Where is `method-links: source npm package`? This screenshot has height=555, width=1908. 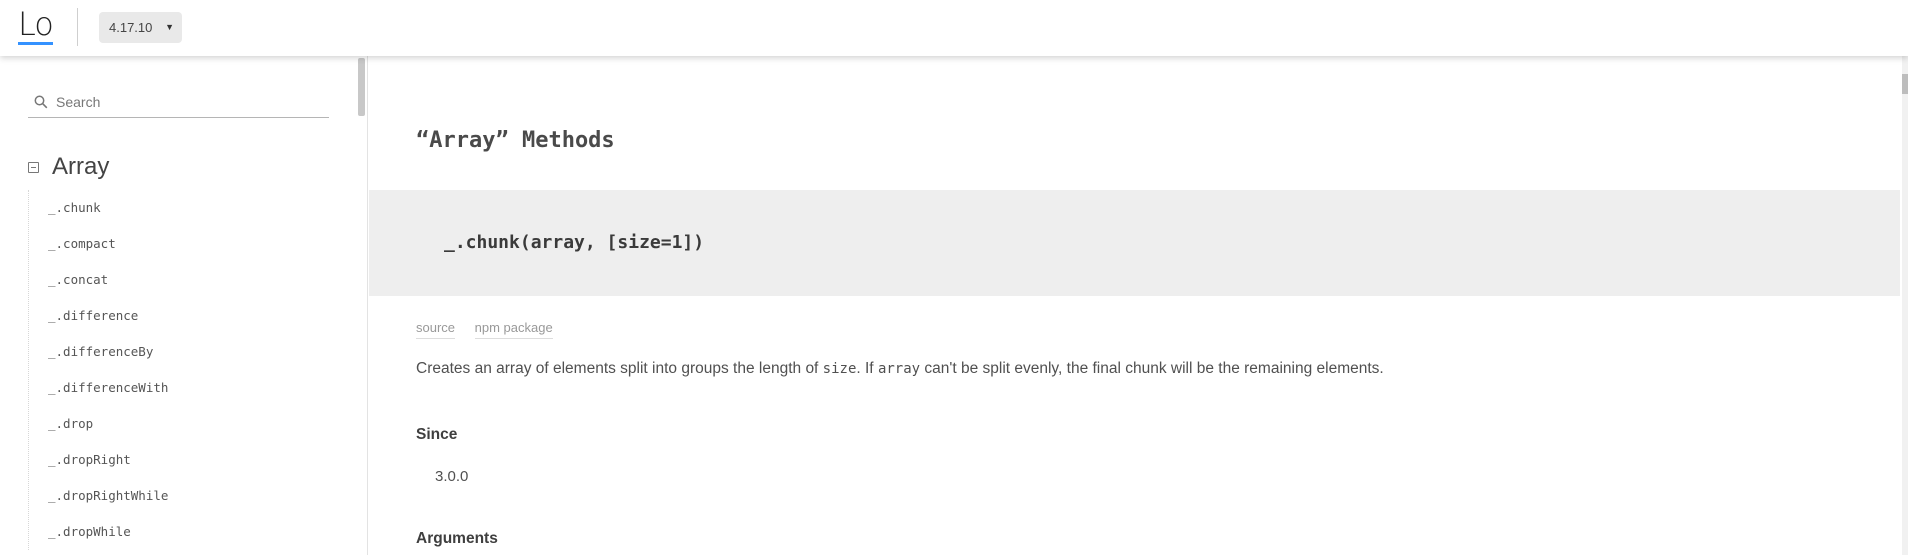
method-links: source npm package is located at coordinates (492, 329).